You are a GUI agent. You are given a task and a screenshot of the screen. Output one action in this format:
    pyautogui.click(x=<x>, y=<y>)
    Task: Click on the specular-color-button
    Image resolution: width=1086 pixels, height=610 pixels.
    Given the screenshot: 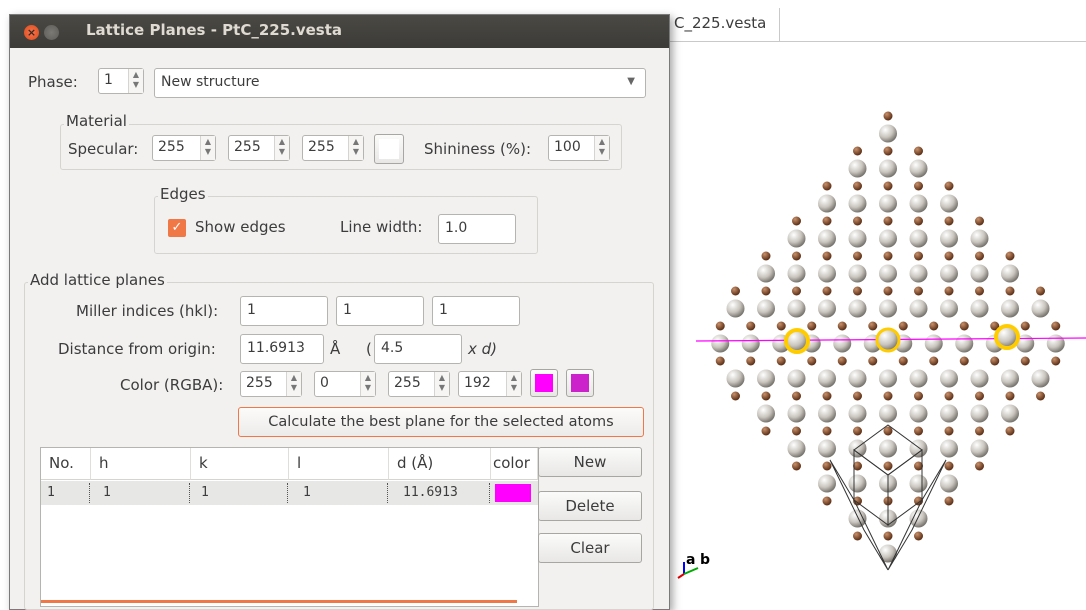 What is the action you would take?
    pyautogui.click(x=389, y=149)
    